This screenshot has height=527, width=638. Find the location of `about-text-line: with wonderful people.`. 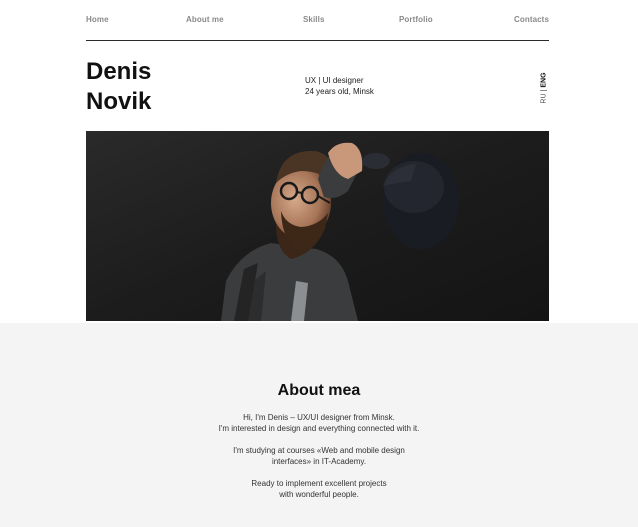

about-text-line: with wonderful people. is located at coordinates (319, 494).